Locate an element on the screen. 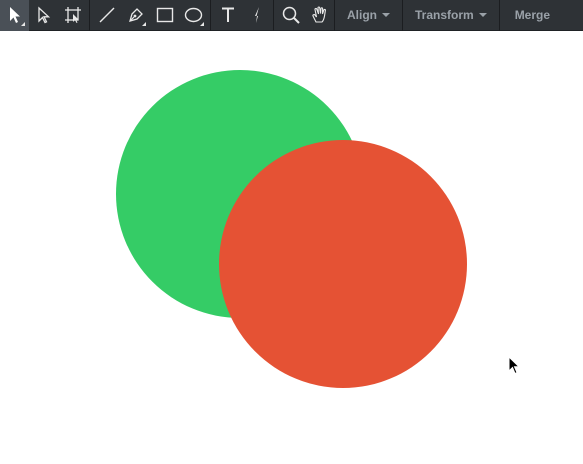 This screenshot has height=464, width=583. merge-menu-label: Merge is located at coordinates (532, 15).